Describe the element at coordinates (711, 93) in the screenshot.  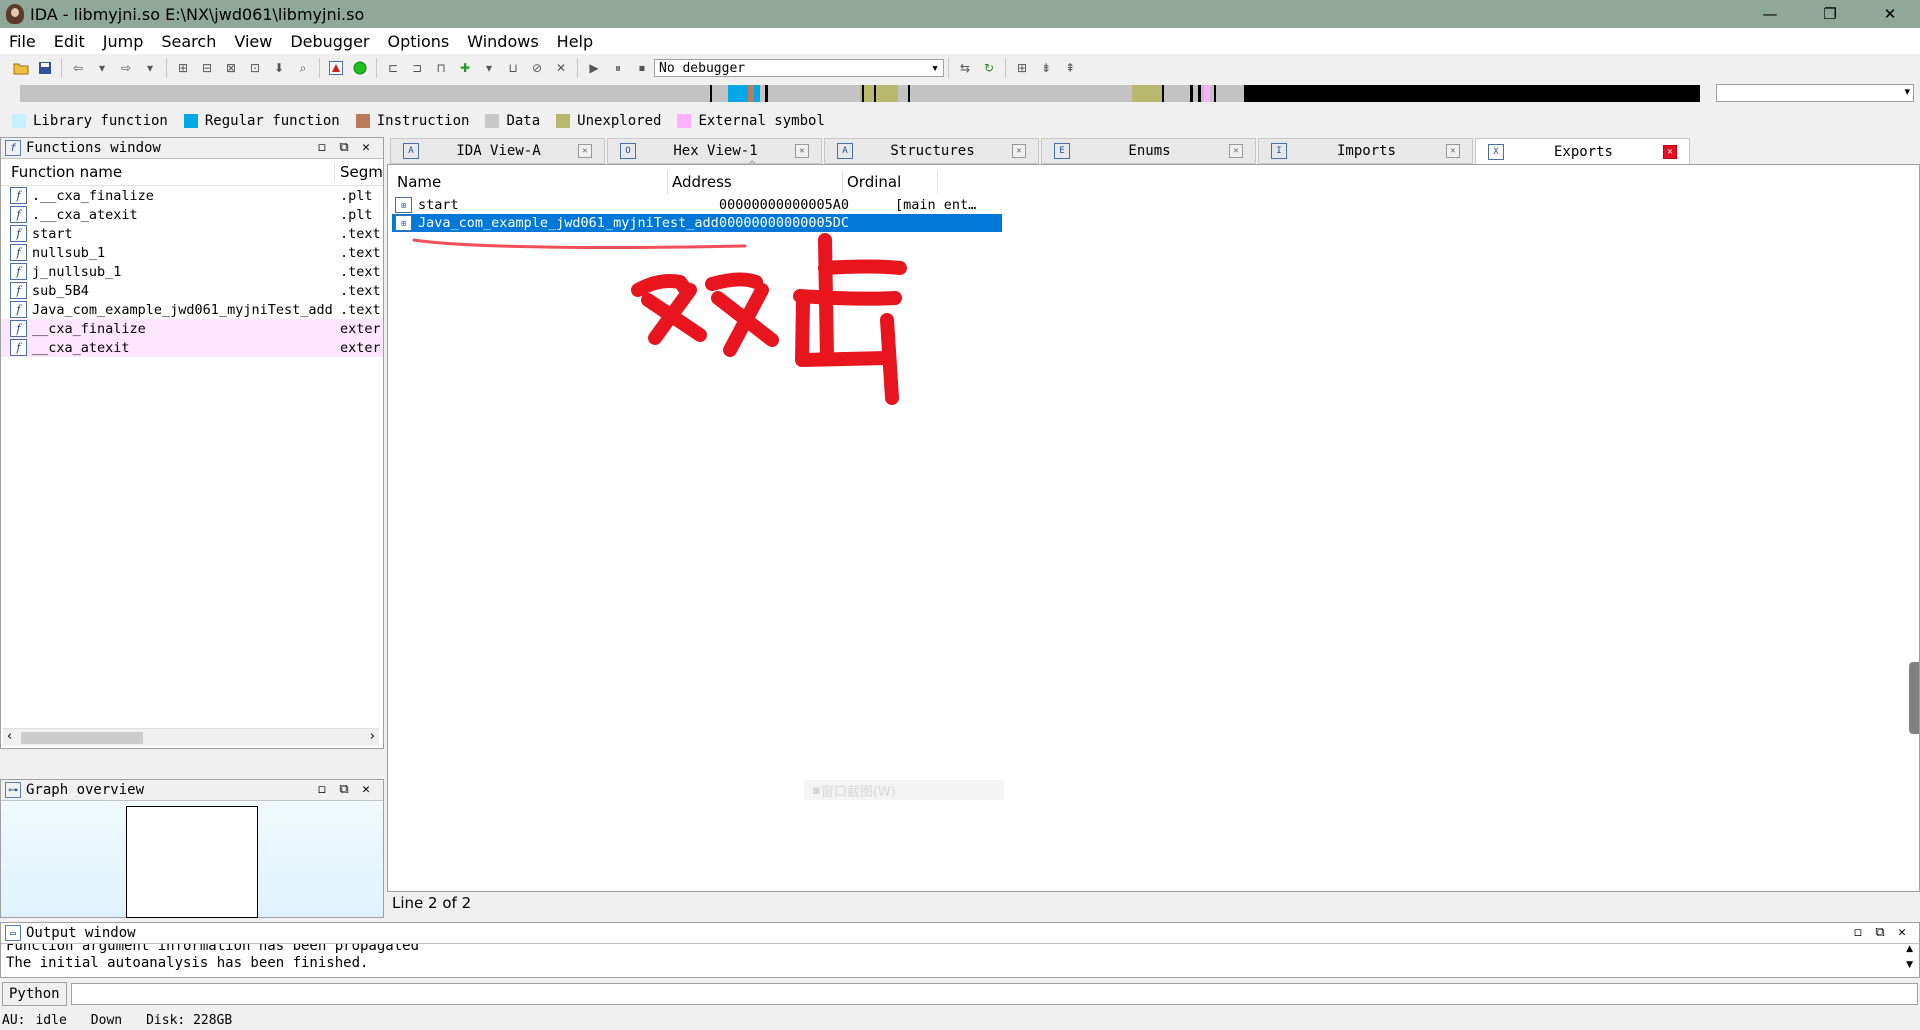
I see `nav-segment-marker` at that location.